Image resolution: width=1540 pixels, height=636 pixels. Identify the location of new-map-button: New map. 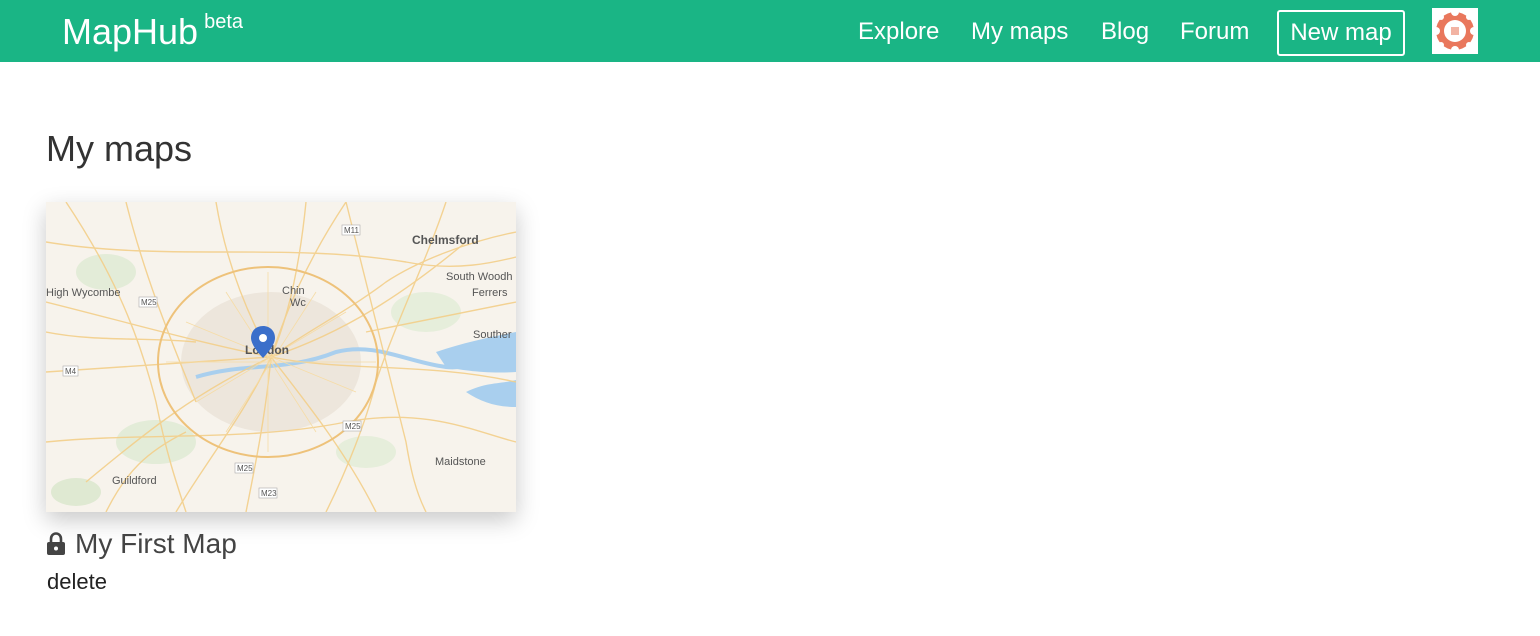
(1341, 33).